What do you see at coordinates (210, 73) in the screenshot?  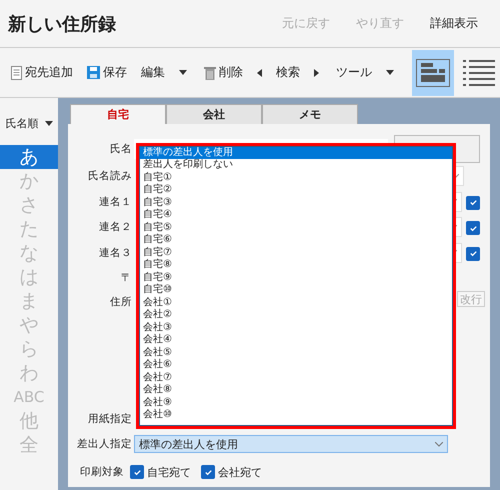 I see `trash-icon` at bounding box center [210, 73].